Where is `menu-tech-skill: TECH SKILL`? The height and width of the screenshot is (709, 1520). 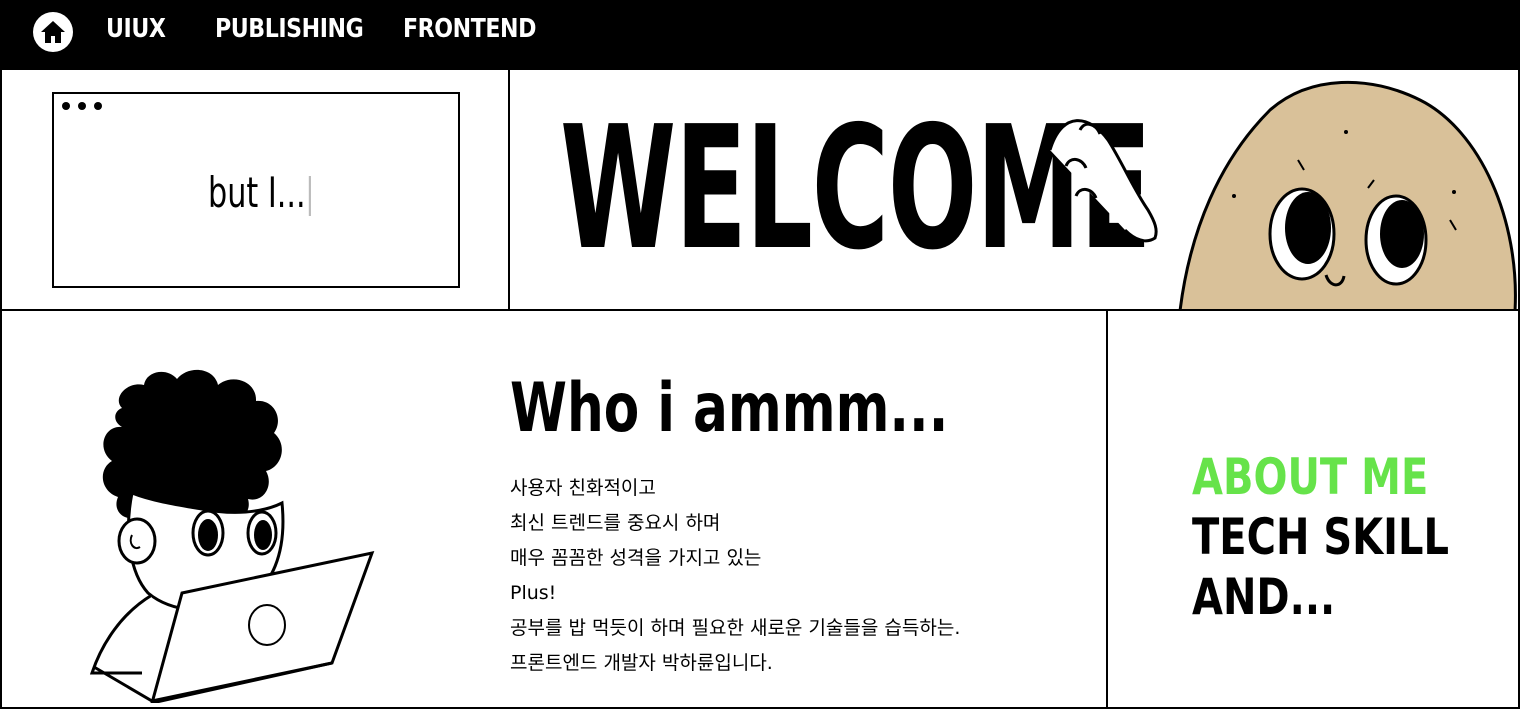
menu-tech-skill: TECH SKILL is located at coordinates (1320, 537).